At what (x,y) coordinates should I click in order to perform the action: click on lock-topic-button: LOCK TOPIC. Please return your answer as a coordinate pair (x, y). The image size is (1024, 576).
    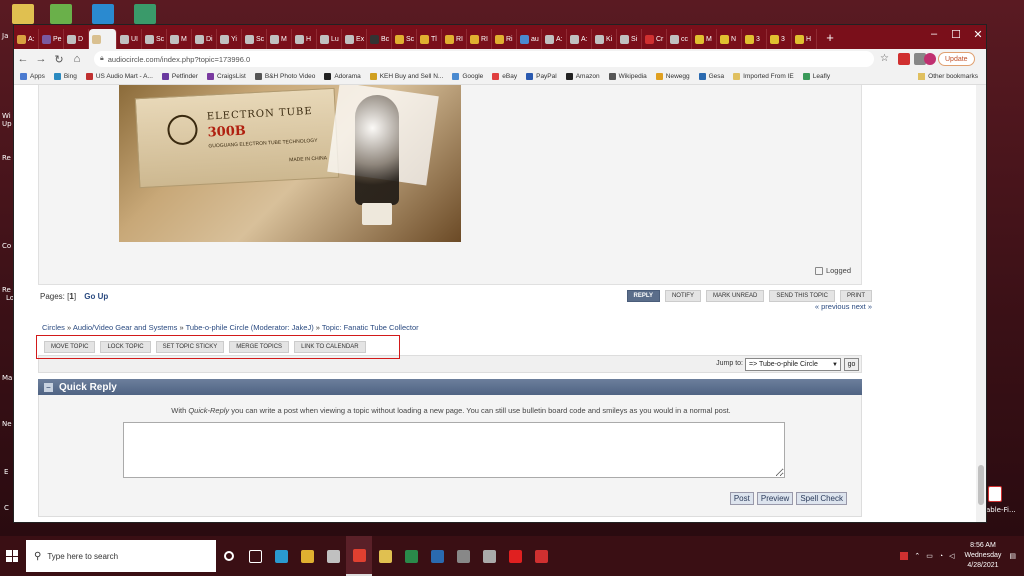
    Looking at the image, I should click on (125, 347).